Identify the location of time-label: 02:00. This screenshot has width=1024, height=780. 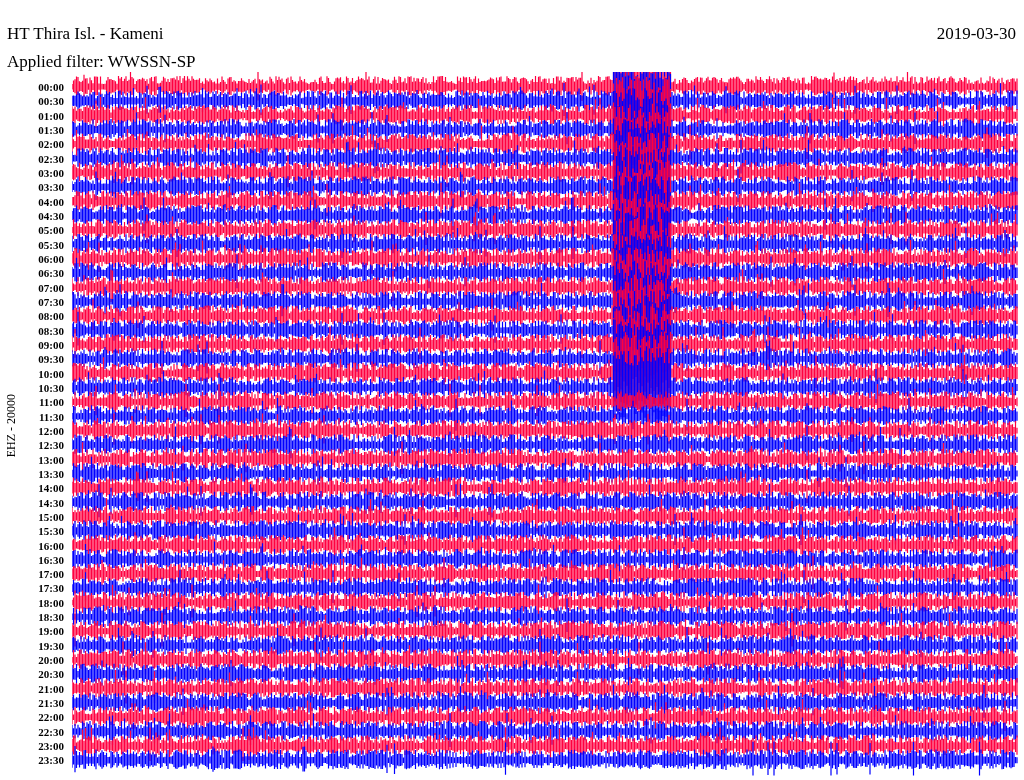
(51, 144).